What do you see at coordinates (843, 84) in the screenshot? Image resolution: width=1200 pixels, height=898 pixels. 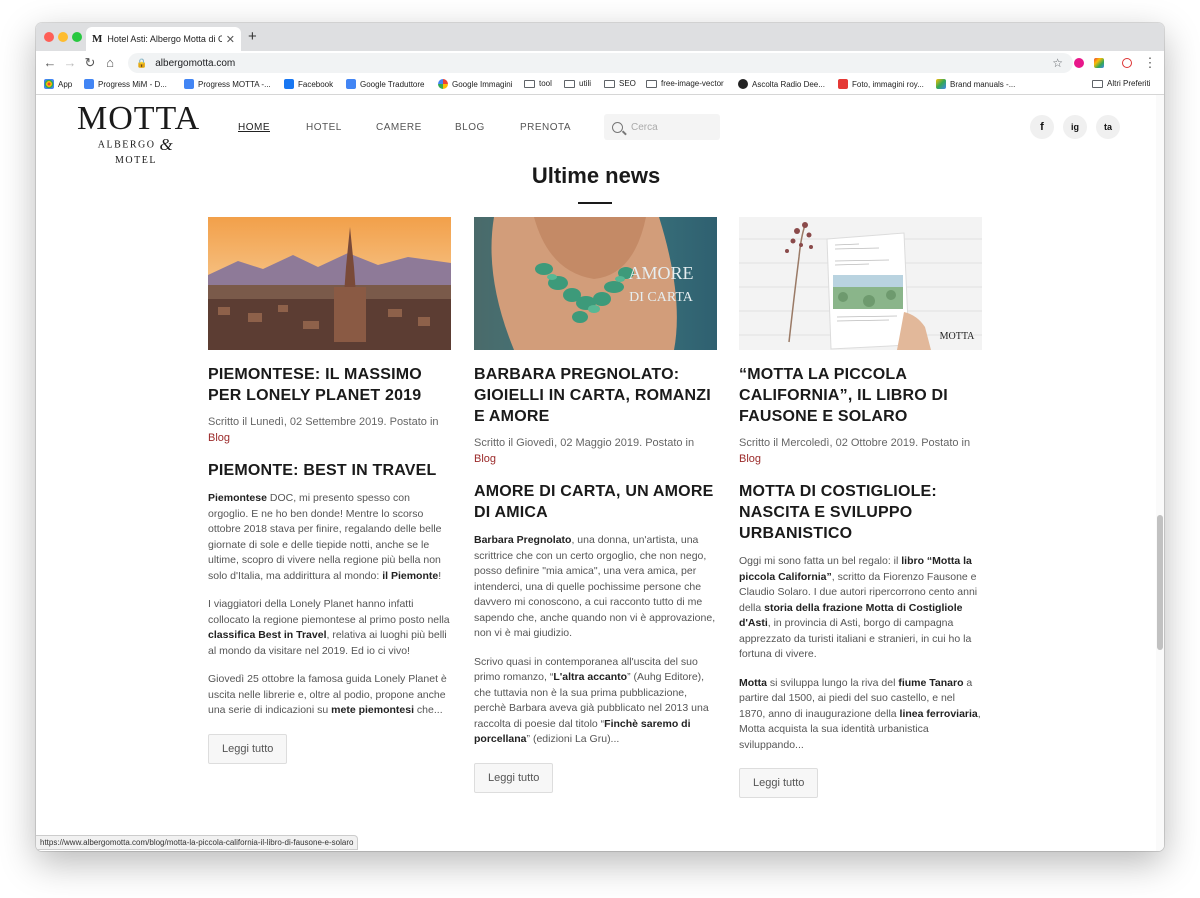 I see `photo-icon` at bounding box center [843, 84].